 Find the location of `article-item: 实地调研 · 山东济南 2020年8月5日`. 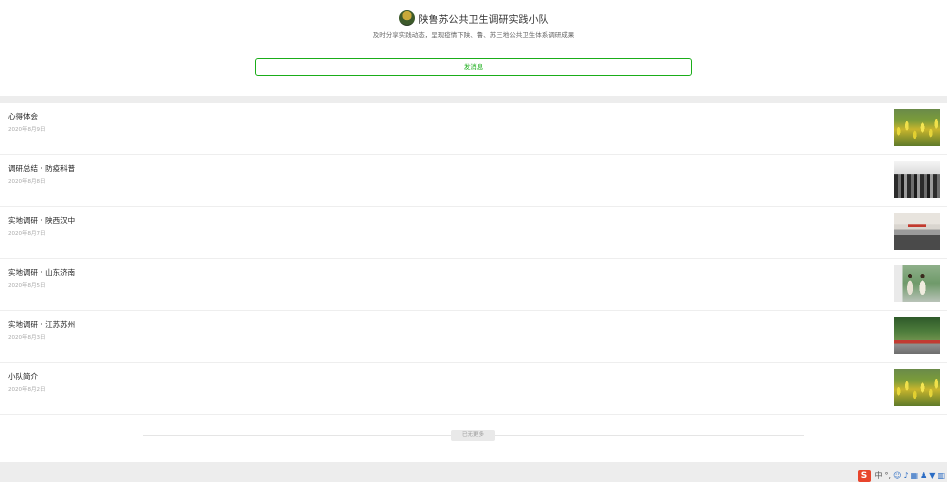

article-item: 实地调研 · 山东济南 2020年8月5日 is located at coordinates (473, 285).